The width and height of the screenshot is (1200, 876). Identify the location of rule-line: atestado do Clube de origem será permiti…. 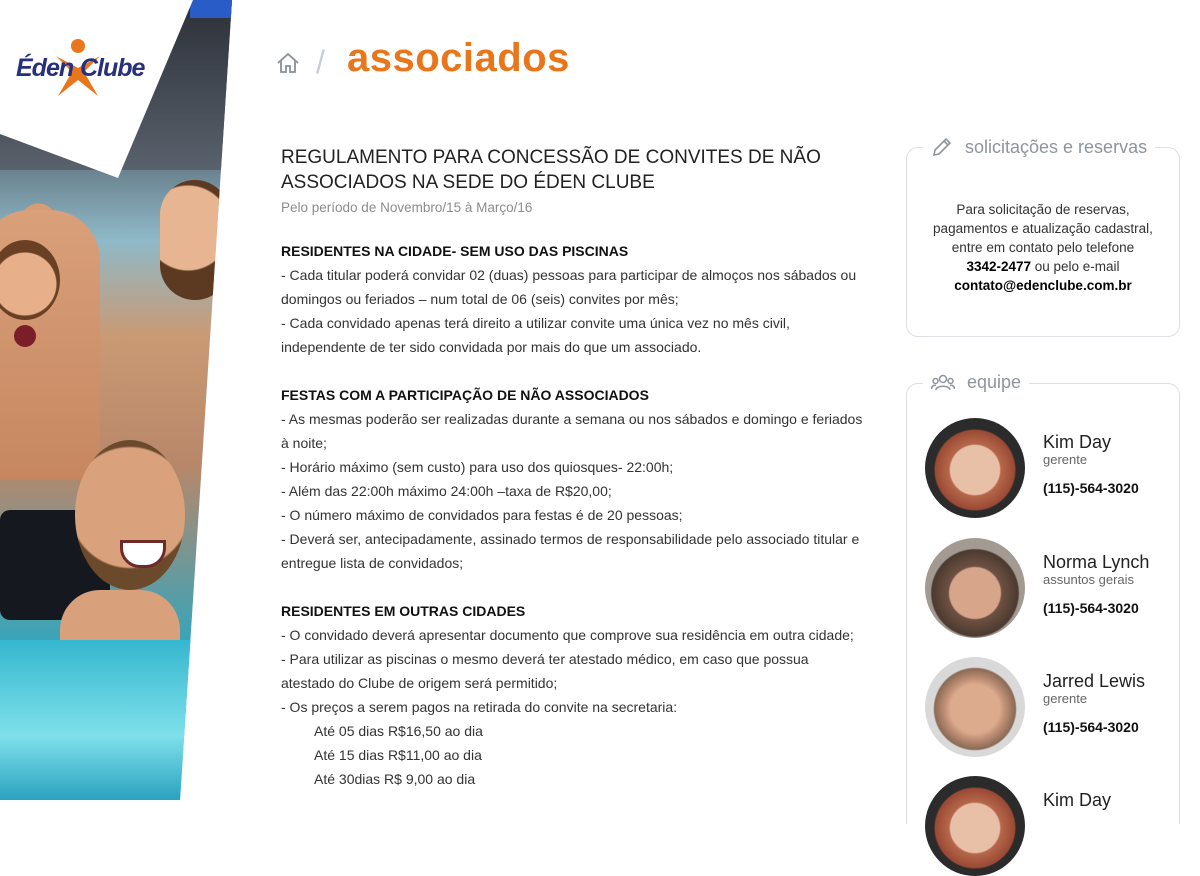
(419, 683).